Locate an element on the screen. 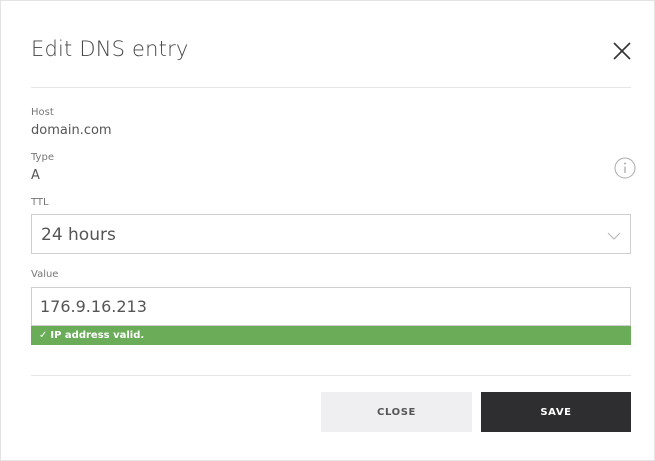  save-button: SAVE is located at coordinates (556, 412).